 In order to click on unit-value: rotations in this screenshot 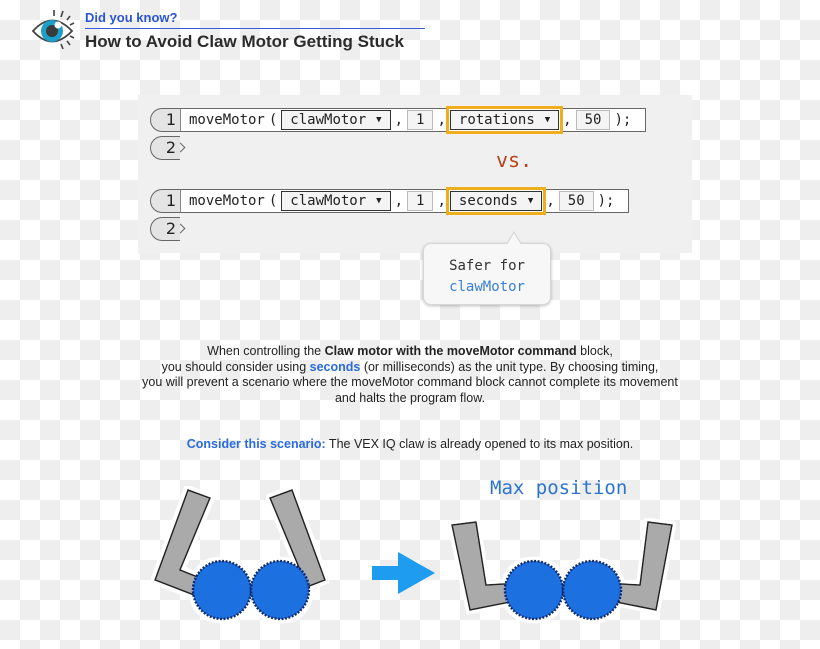, I will do `click(496, 120)`.